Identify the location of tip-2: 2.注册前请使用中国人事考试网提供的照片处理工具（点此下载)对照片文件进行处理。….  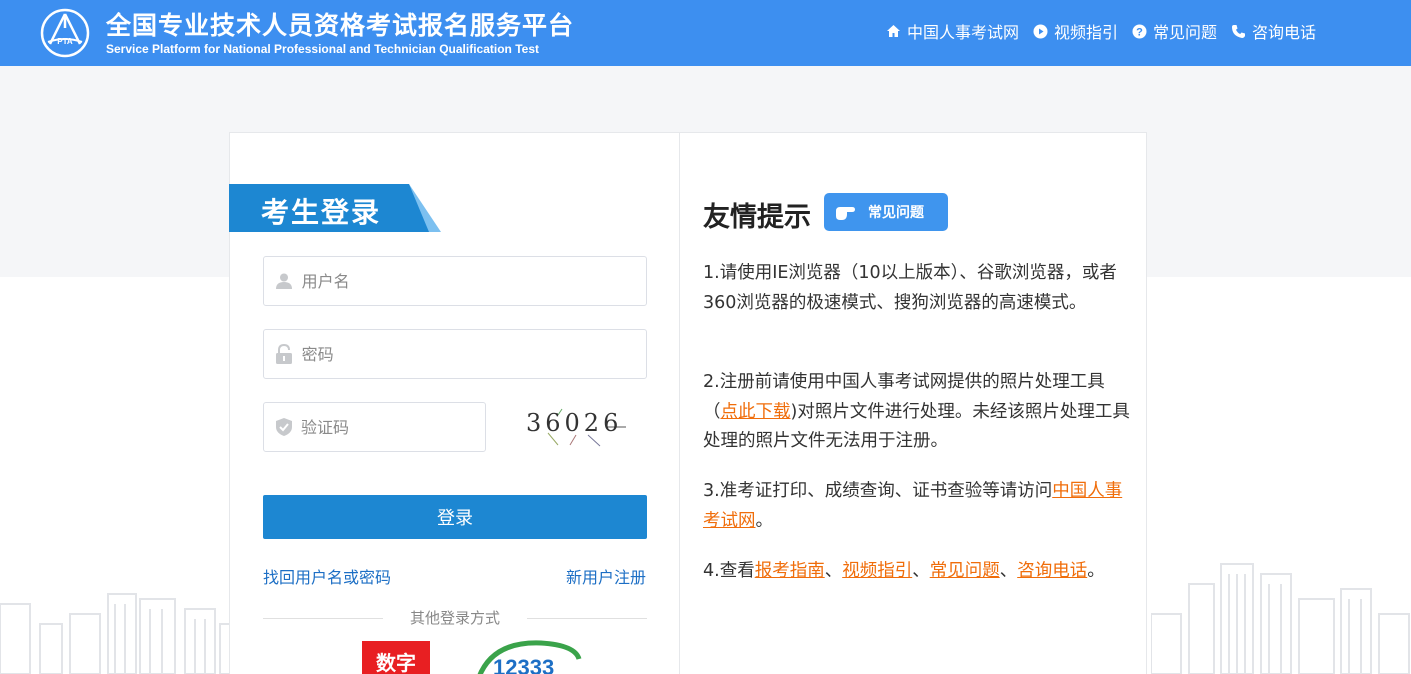
(918, 412).